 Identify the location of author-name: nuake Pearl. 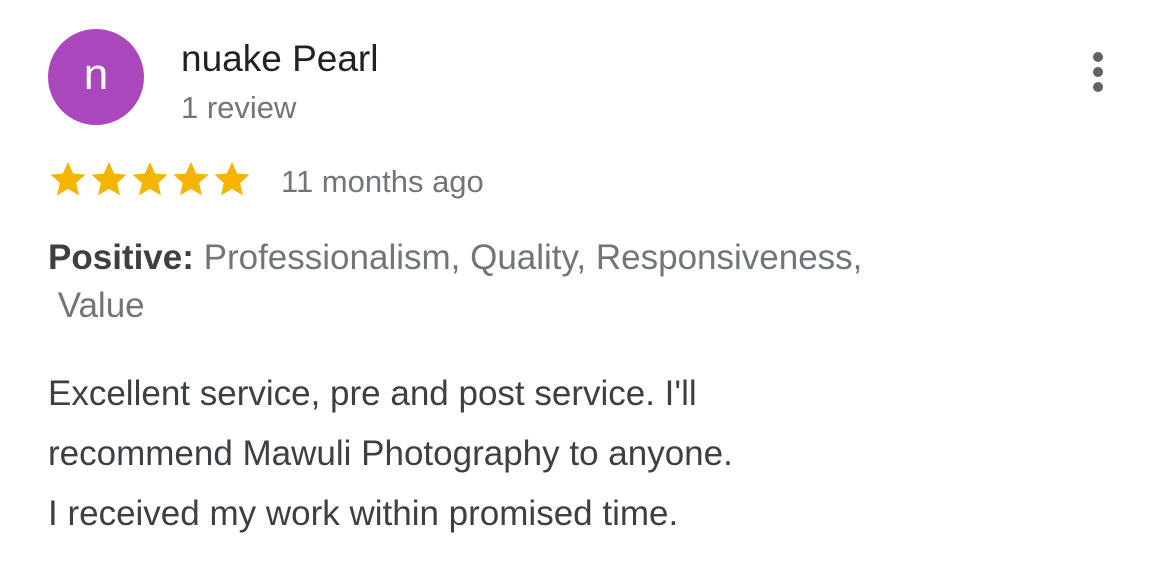
(279, 59).